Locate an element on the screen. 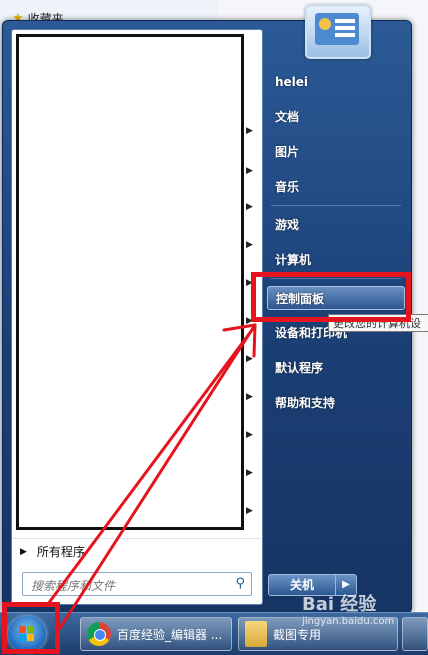  all-programs-label: 所有程序 is located at coordinates (60, 552).